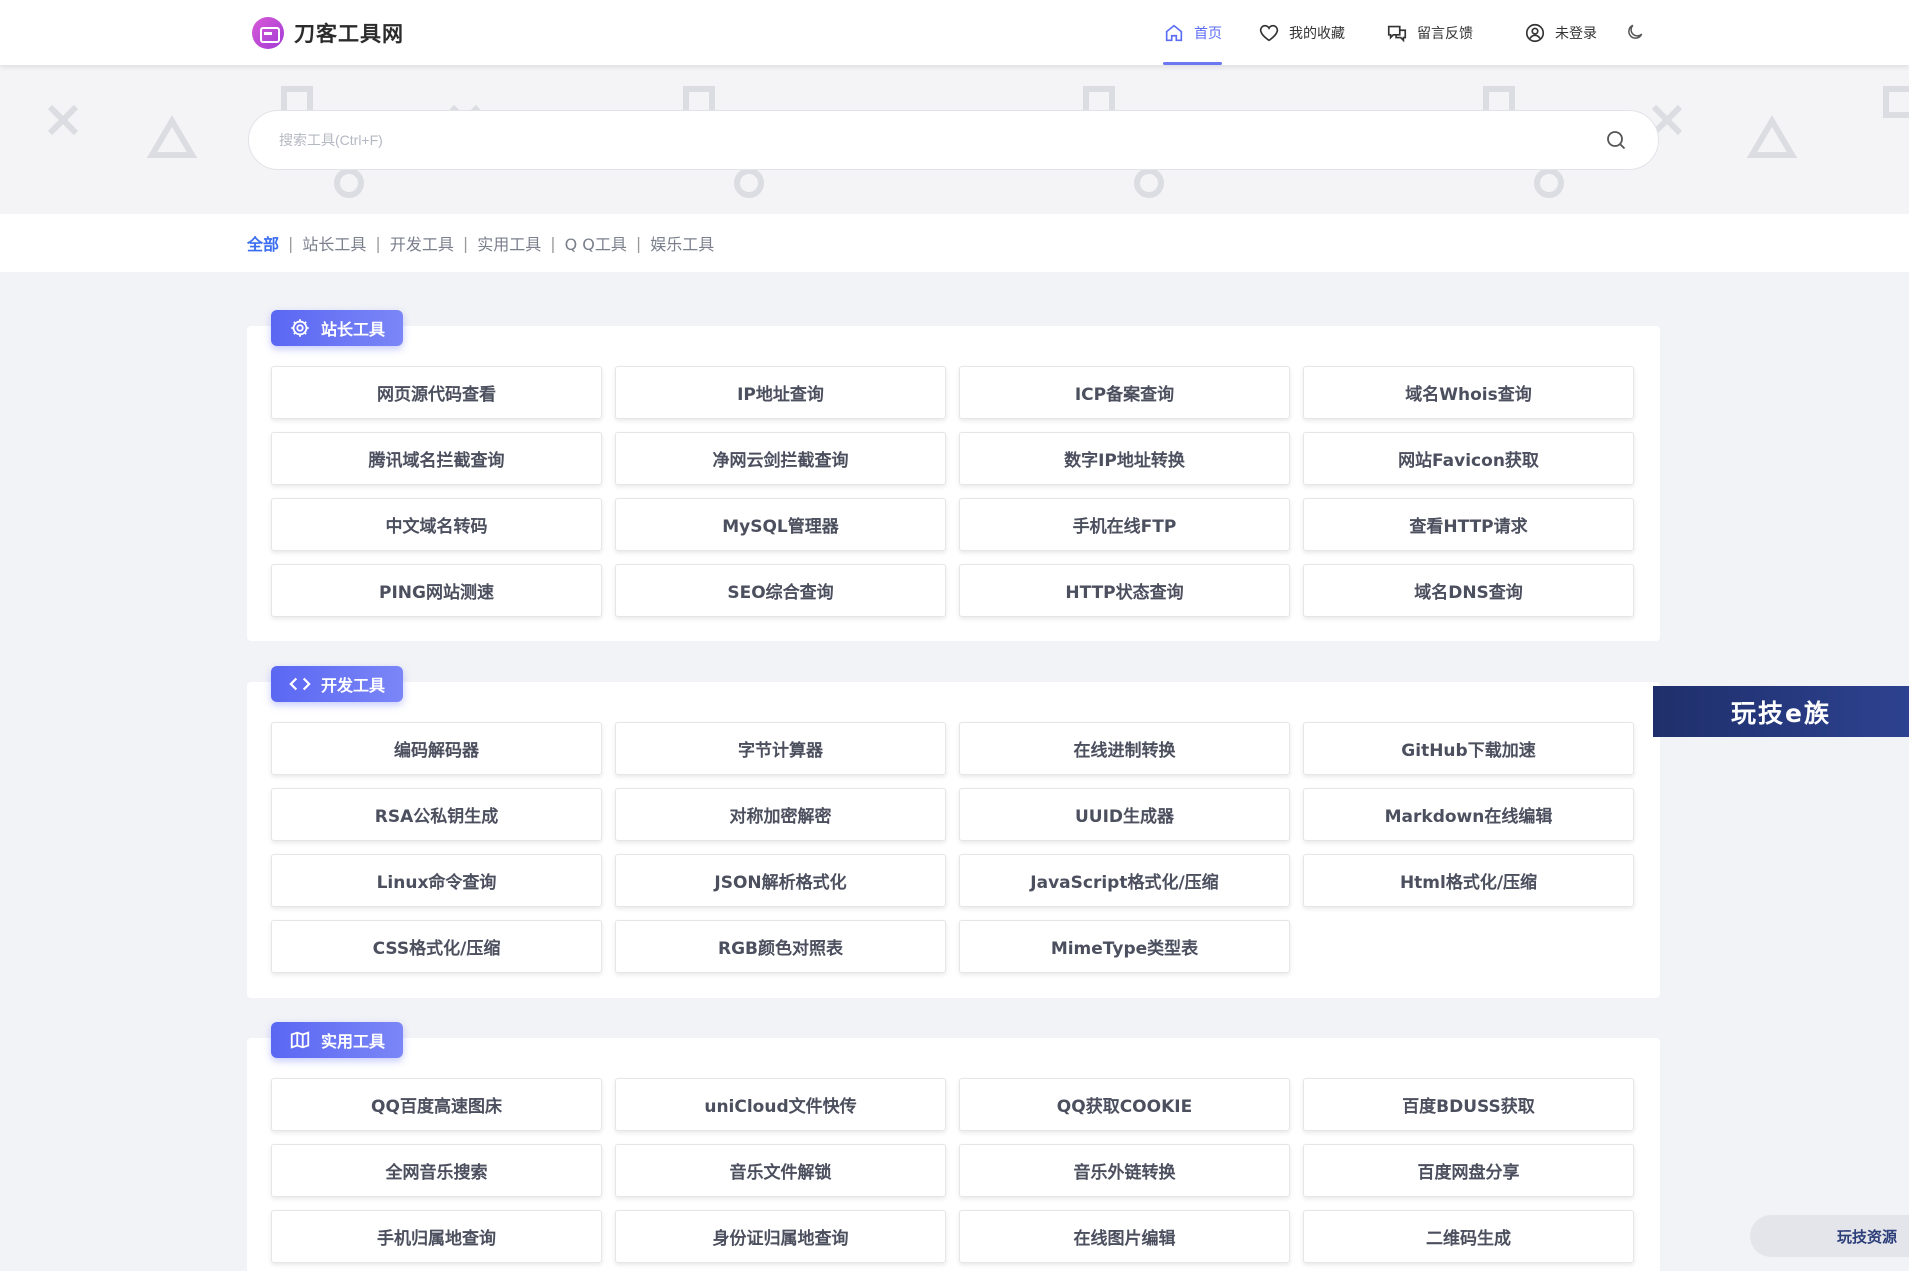 The image size is (1909, 1271). I want to click on corner-ad-badge: 玩技资源, so click(1829, 1236).